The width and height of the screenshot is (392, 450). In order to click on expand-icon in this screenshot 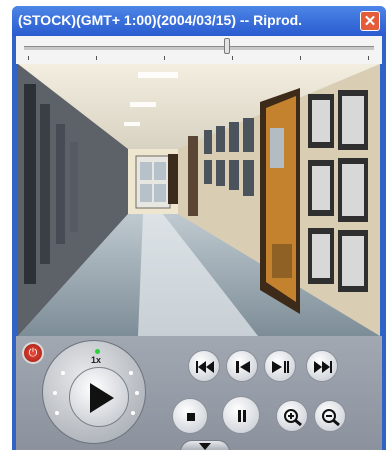, I will do `click(205, 446)`.